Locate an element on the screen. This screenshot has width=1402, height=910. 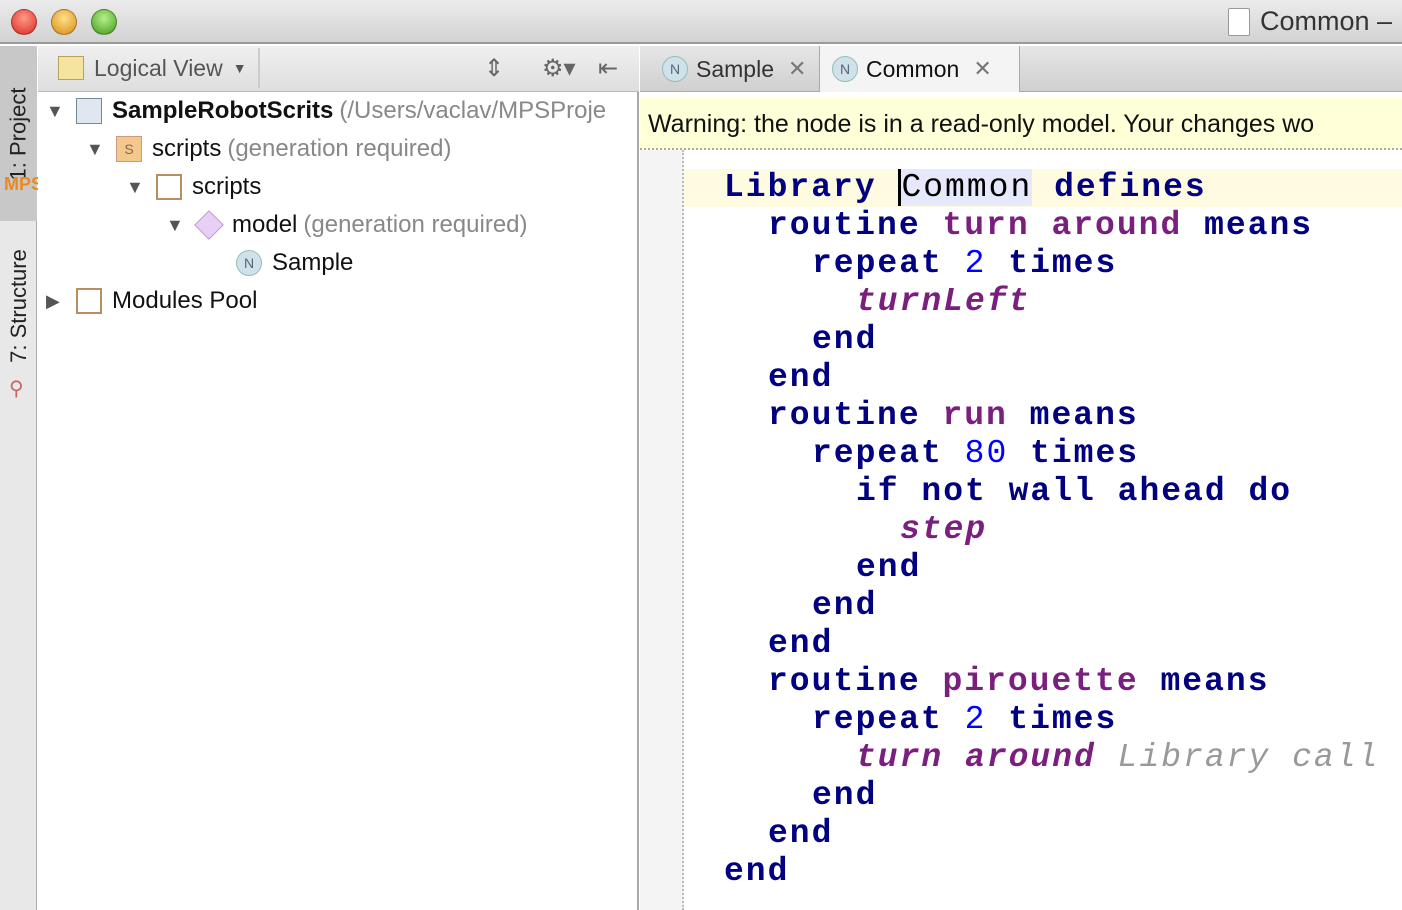
tab-project-label: 1: Project is located at coordinates (18, 133).